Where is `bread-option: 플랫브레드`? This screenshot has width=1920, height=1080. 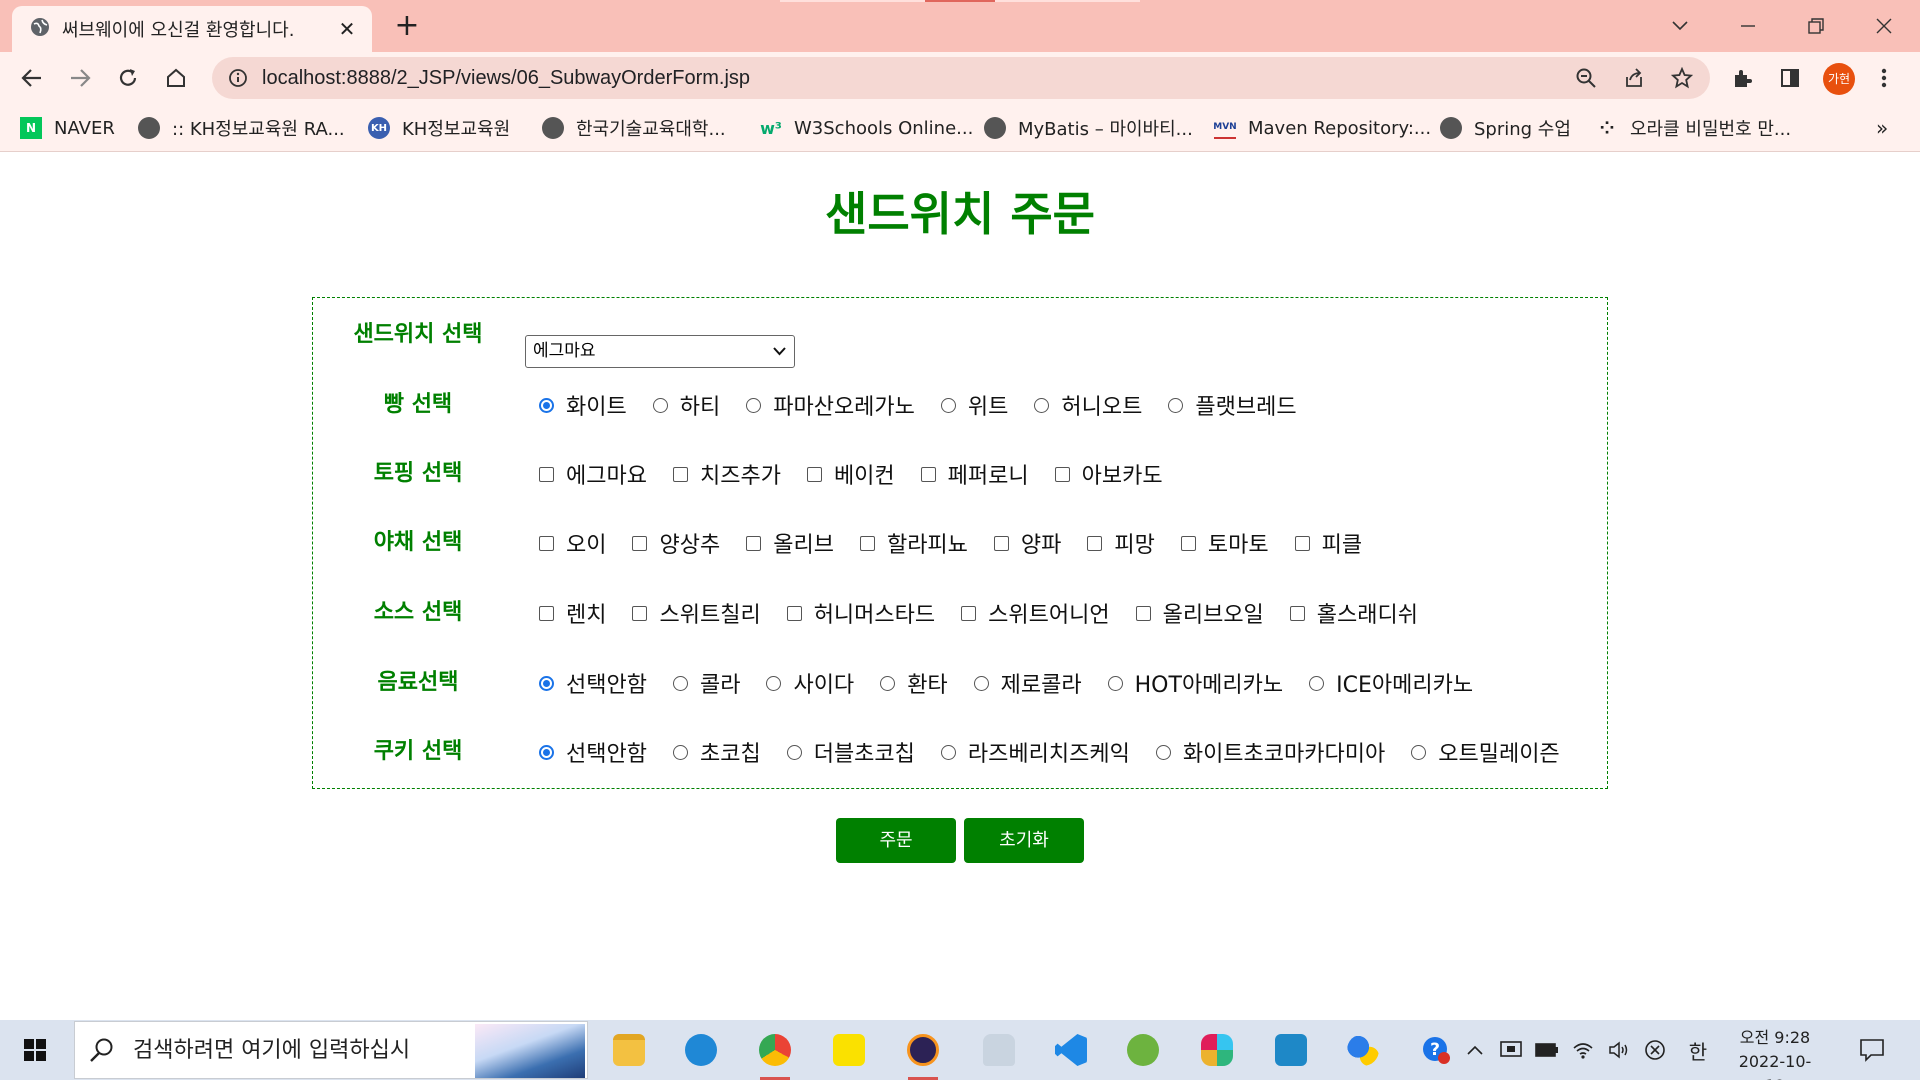 bread-option: 플랫브레드 is located at coordinates (1226, 405).